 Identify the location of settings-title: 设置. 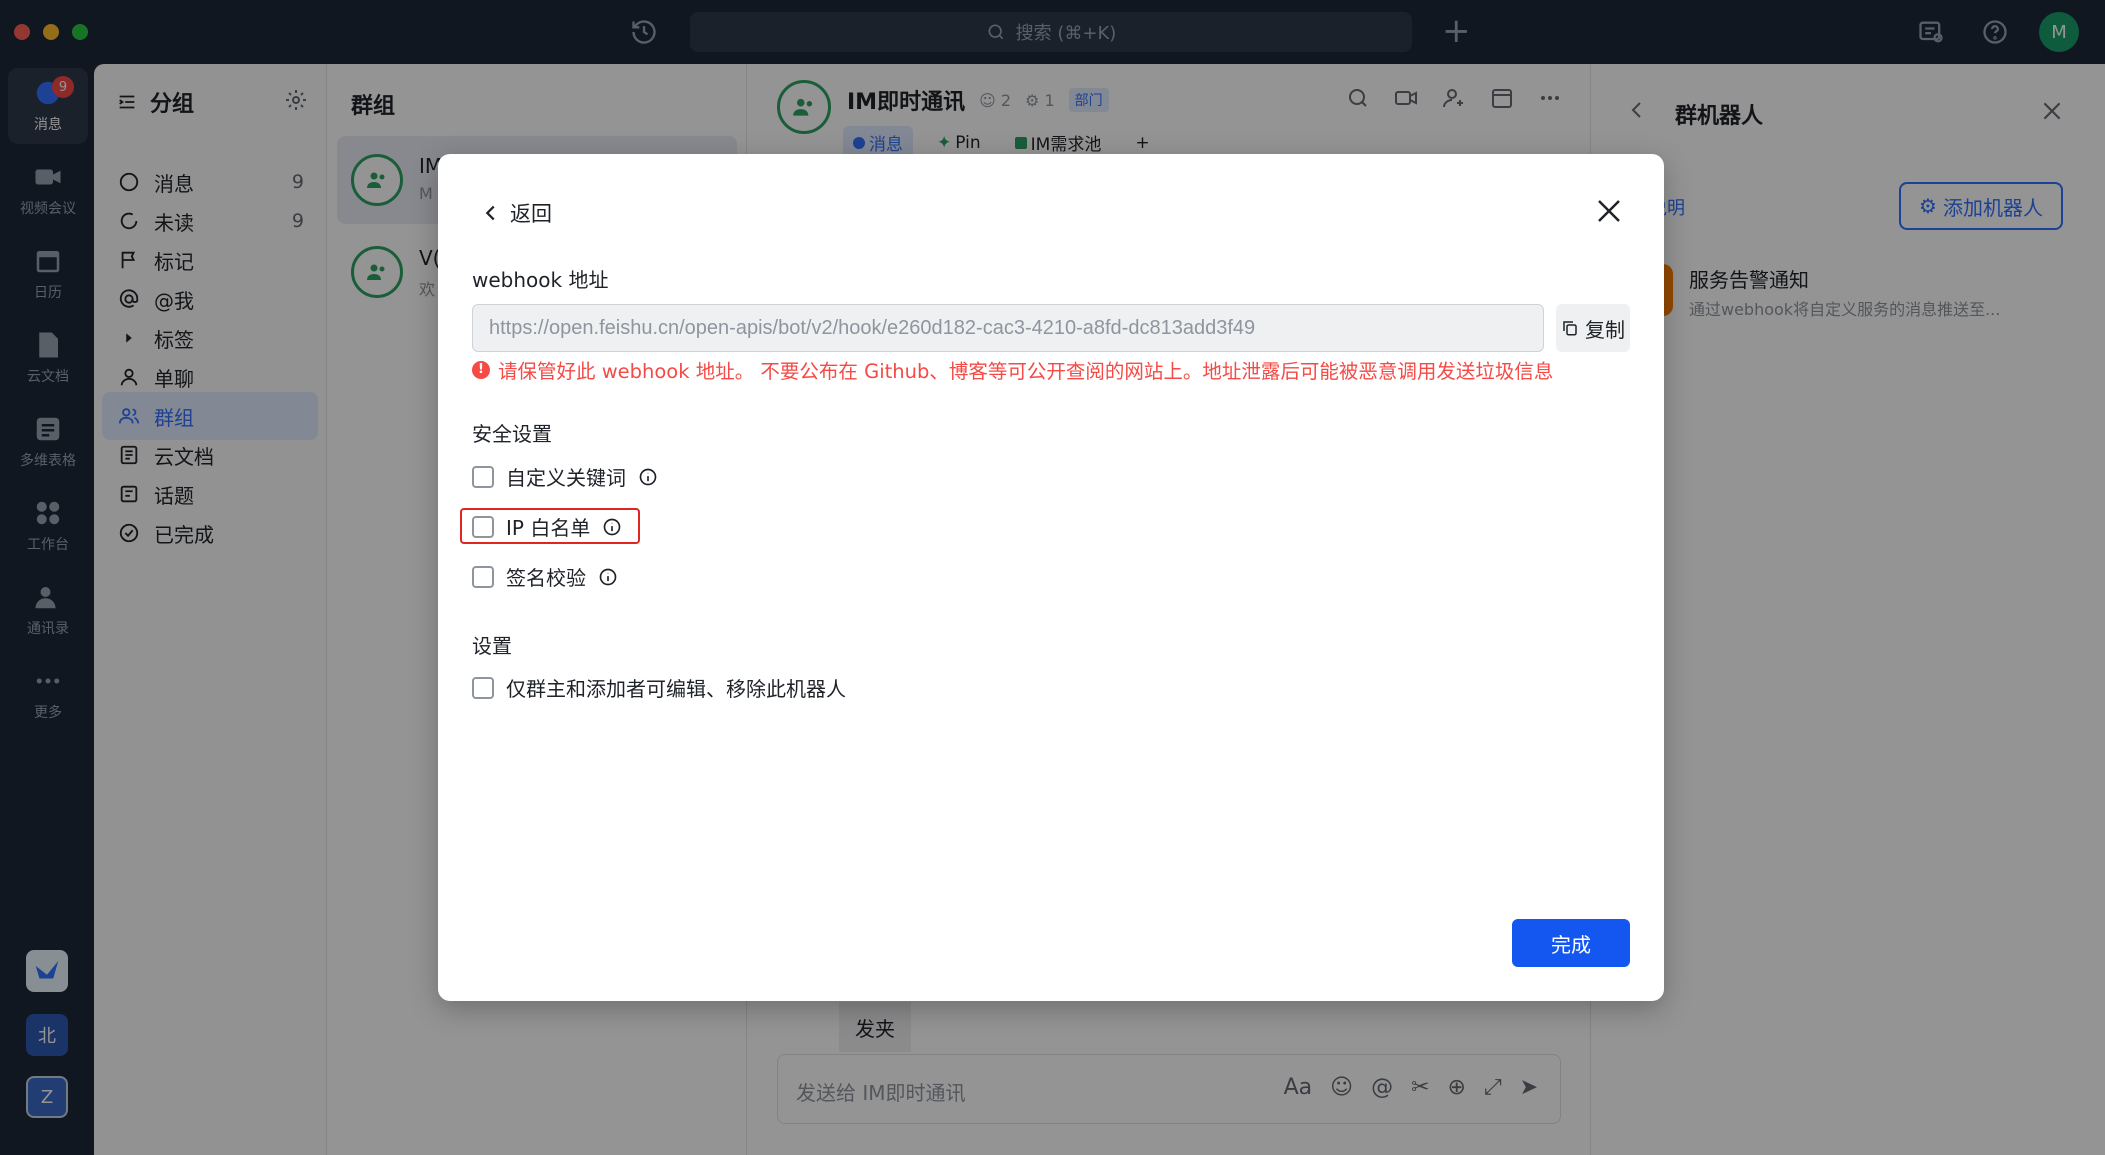
(492, 646).